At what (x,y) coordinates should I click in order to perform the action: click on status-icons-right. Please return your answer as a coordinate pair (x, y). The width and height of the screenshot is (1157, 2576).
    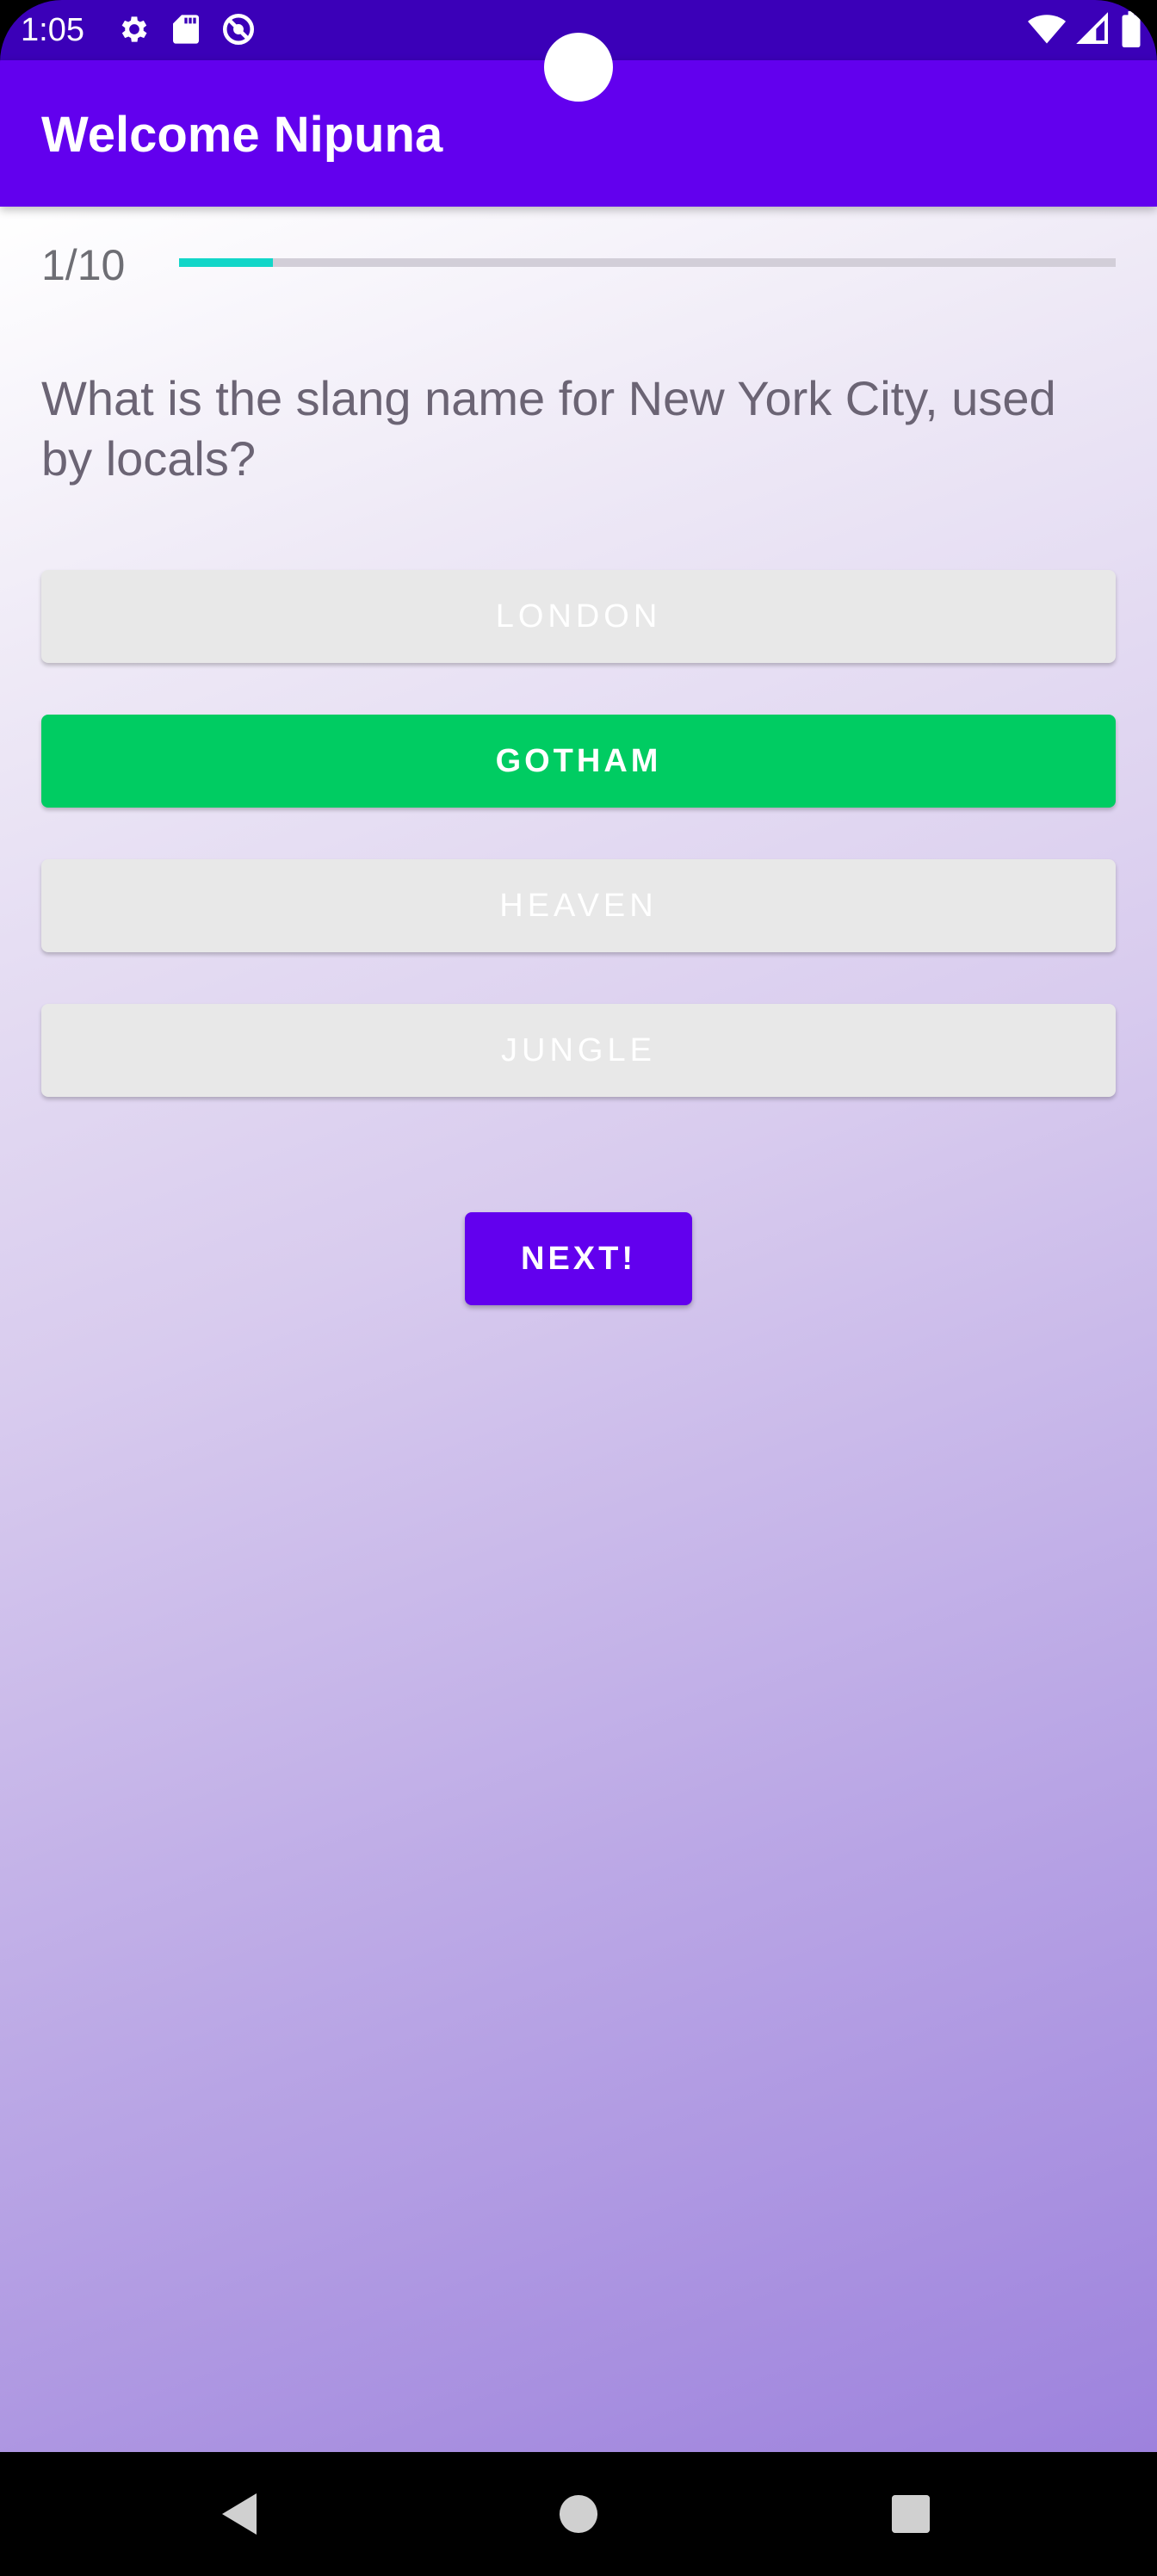
    Looking at the image, I should click on (1085, 31).